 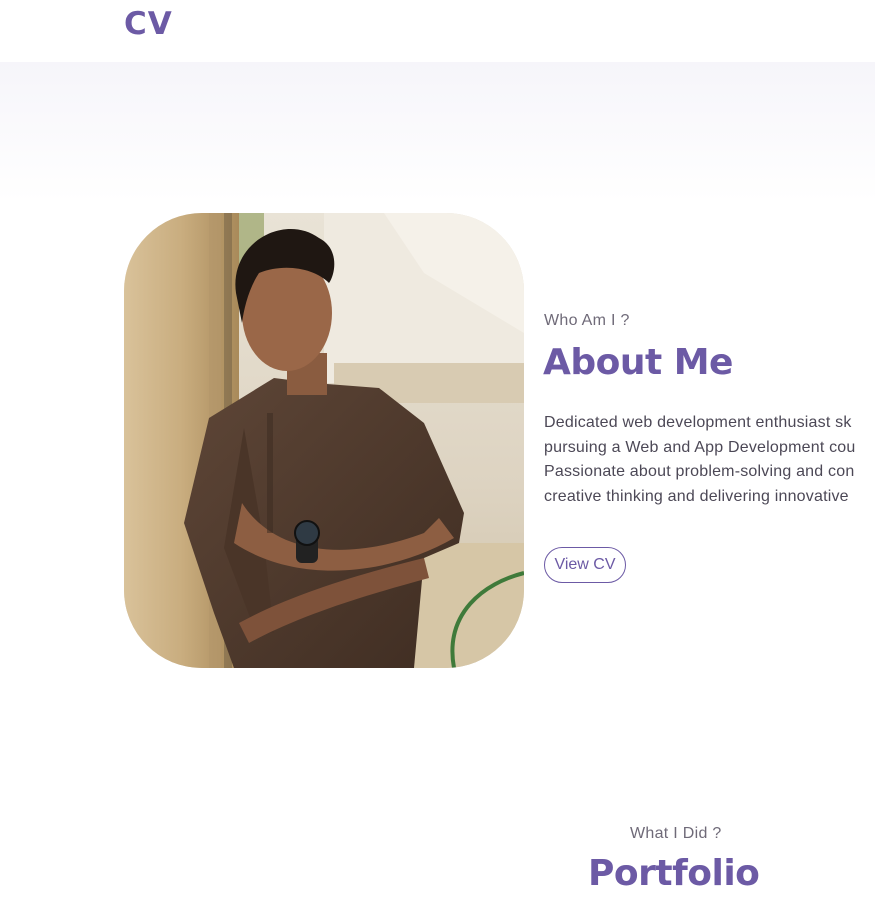 What do you see at coordinates (699, 471) in the screenshot?
I see `bio-line: Passionate about problem-solving and con` at bounding box center [699, 471].